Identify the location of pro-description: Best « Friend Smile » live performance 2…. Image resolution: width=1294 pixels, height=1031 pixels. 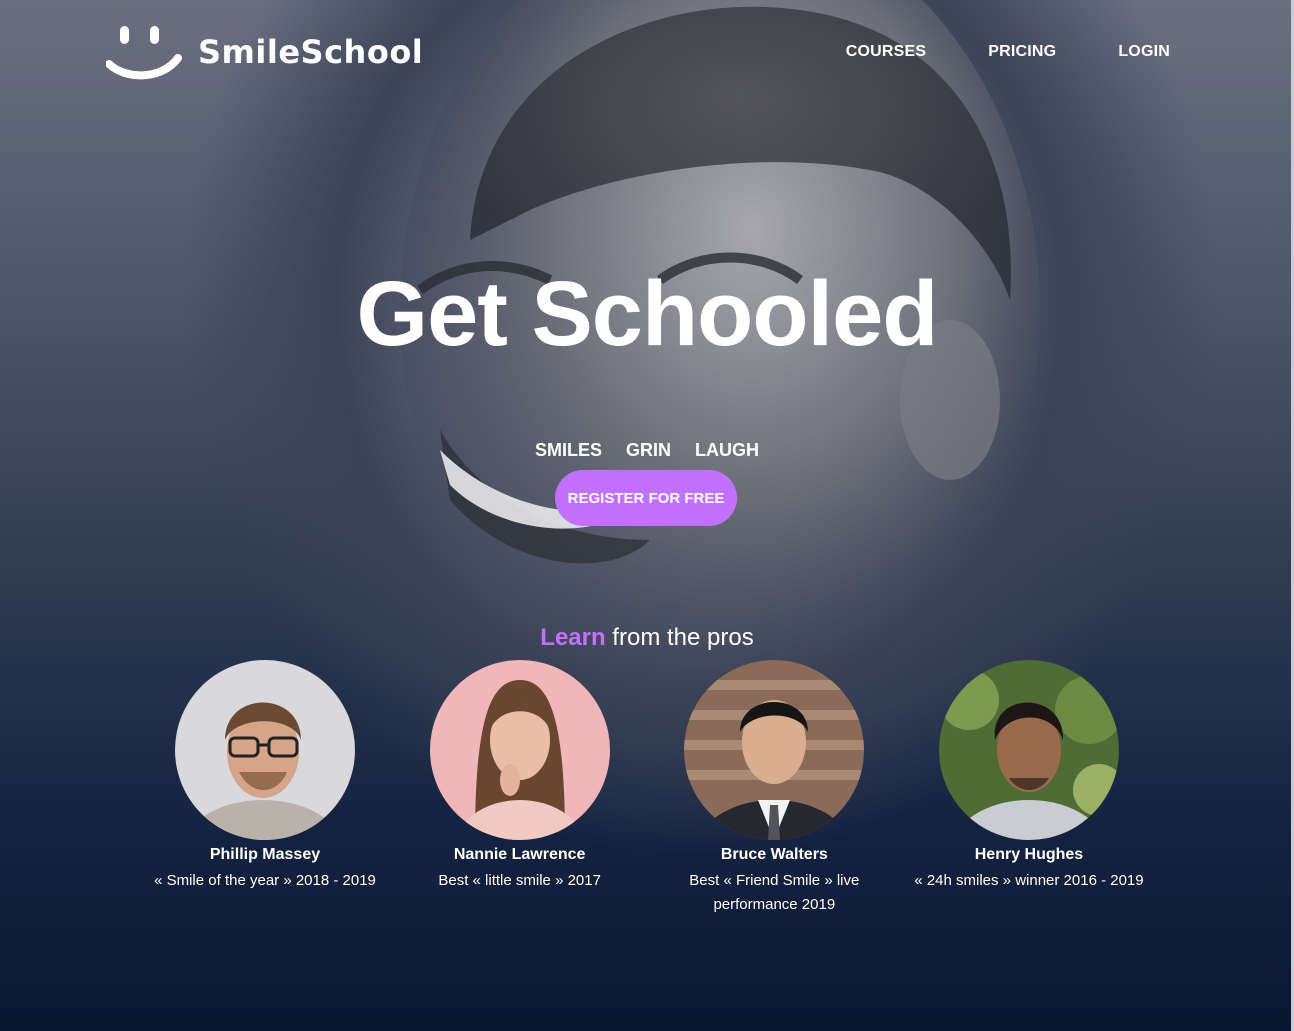
(774, 892).